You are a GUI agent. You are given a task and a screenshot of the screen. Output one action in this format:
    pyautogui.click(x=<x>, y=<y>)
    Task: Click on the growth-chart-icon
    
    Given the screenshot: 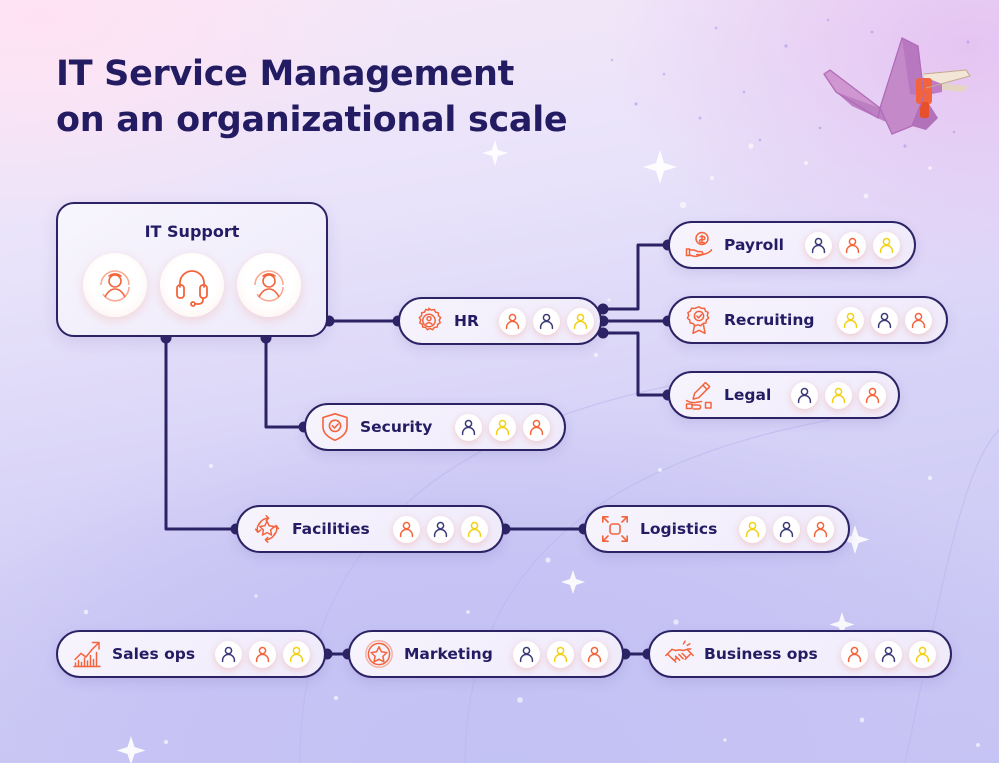 What is the action you would take?
    pyautogui.click(x=87, y=654)
    